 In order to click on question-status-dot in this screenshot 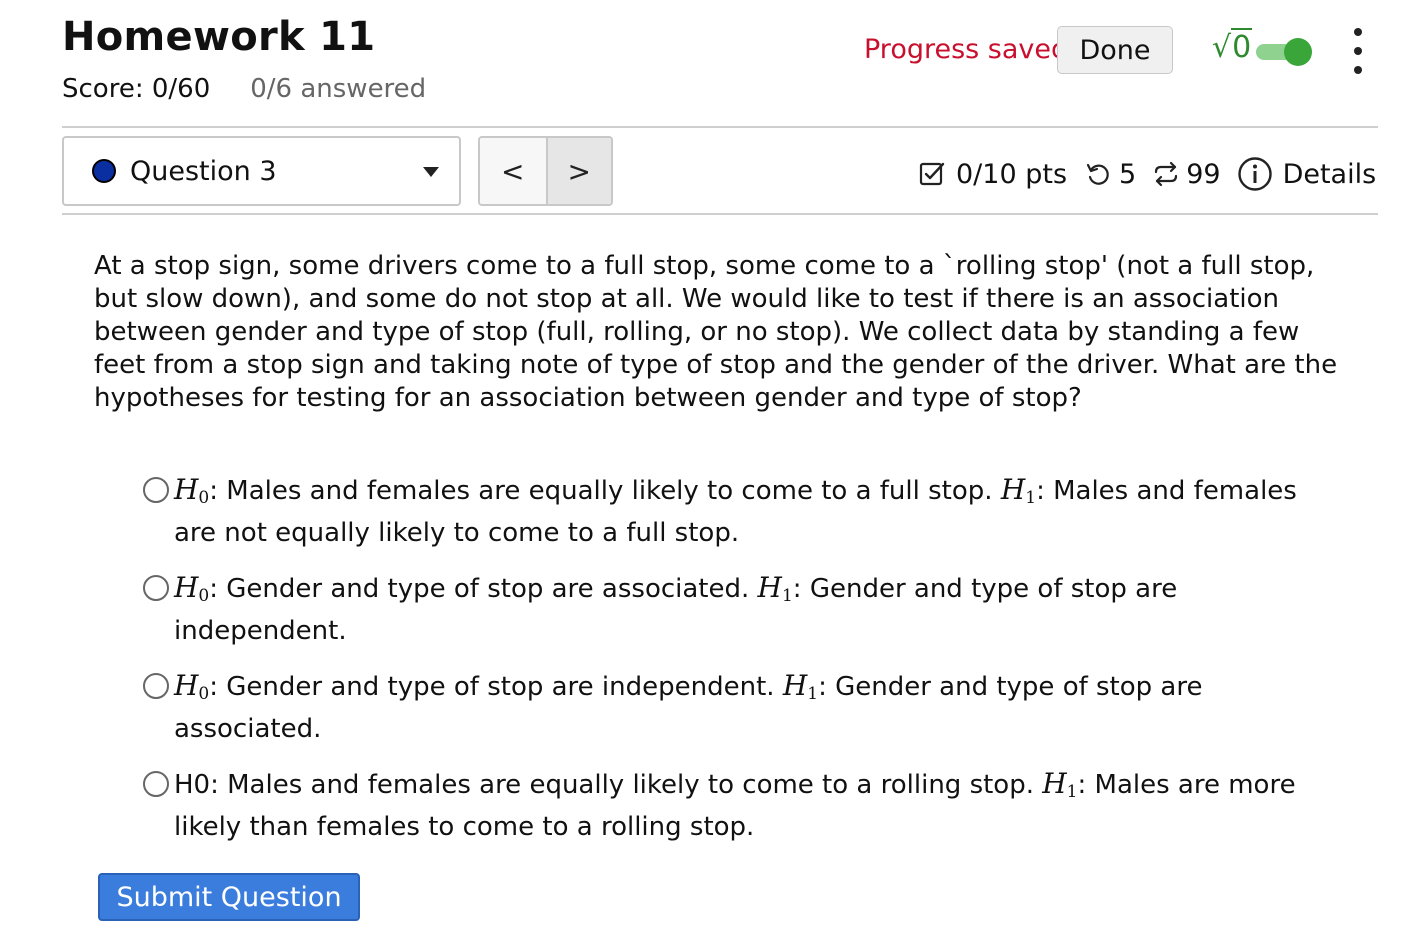, I will do `click(104, 171)`.